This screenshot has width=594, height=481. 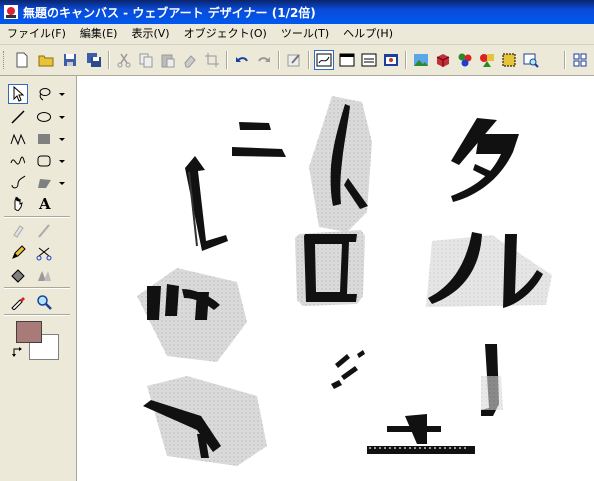 What do you see at coordinates (205, 421) in the screenshot?
I see `kana-mu-glyph` at bounding box center [205, 421].